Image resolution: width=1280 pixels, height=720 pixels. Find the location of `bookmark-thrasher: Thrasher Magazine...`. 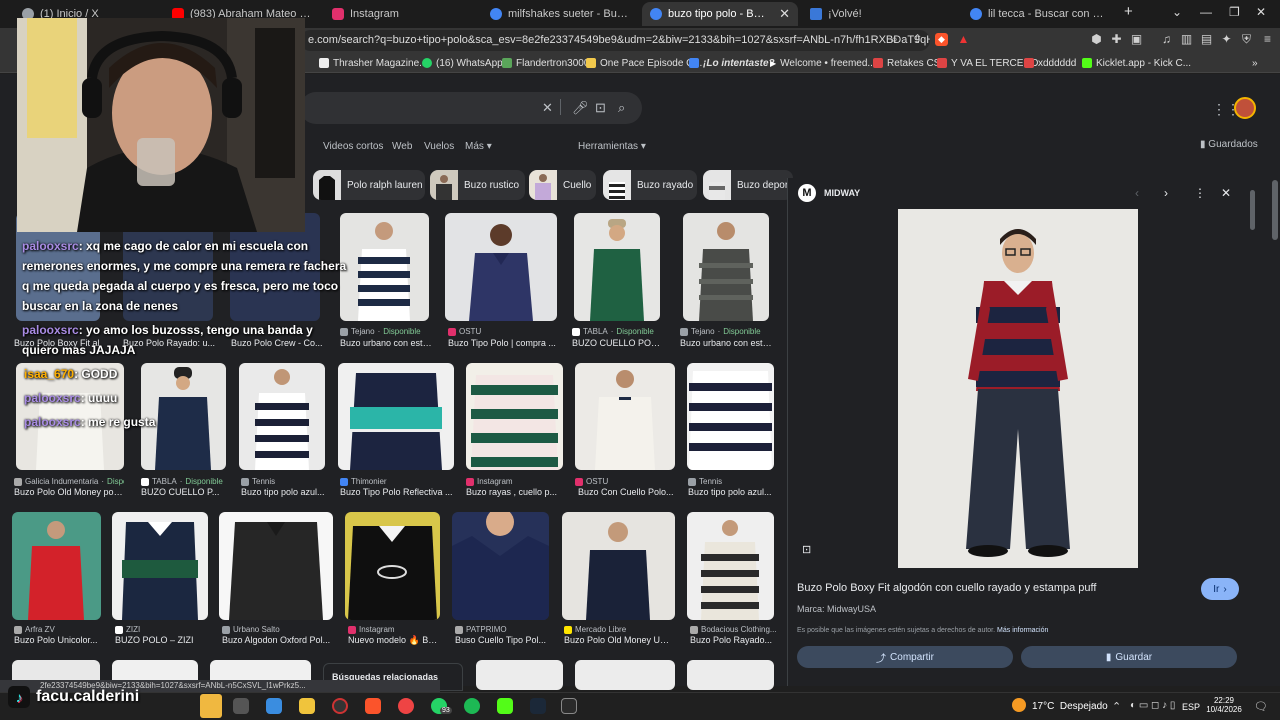

bookmark-thrasher: Thrasher Magazine... is located at coordinates (373, 63).